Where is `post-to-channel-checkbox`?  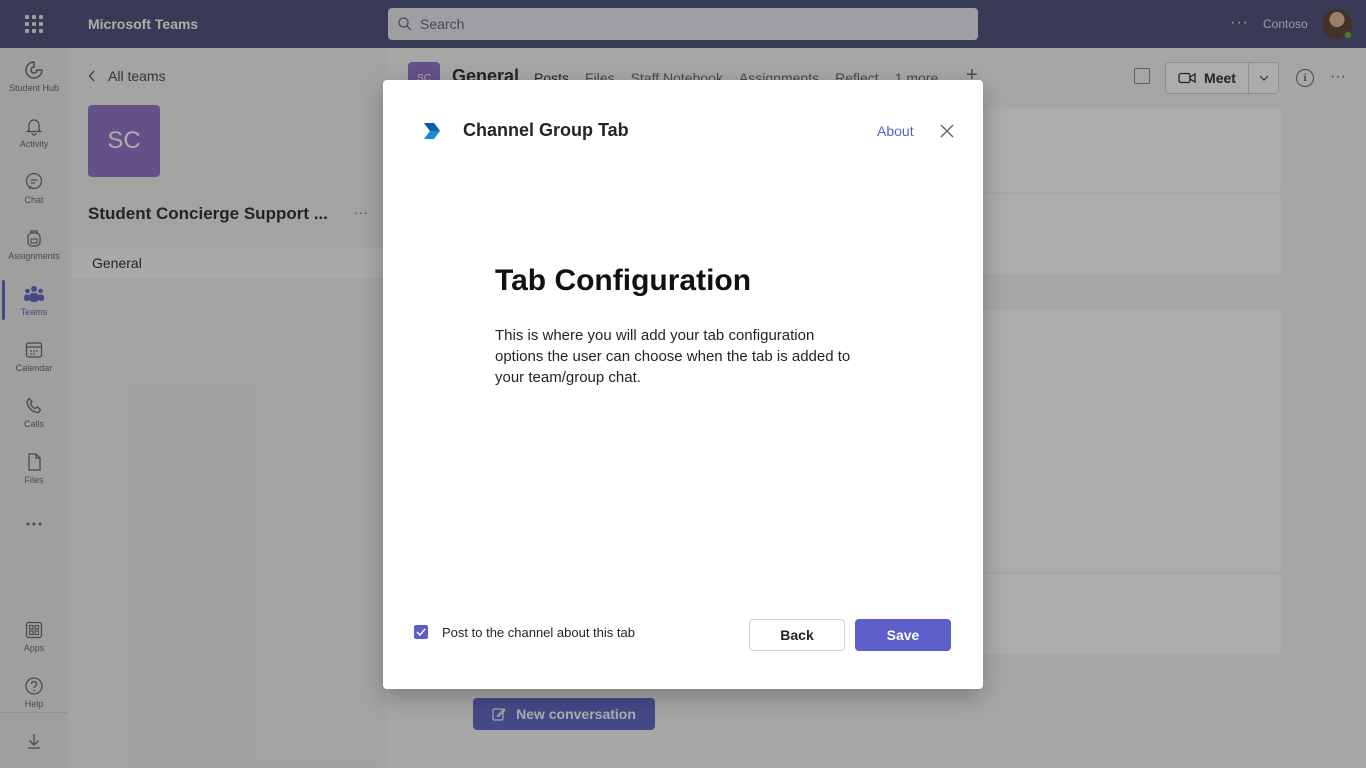 post-to-channel-checkbox is located at coordinates (421, 632).